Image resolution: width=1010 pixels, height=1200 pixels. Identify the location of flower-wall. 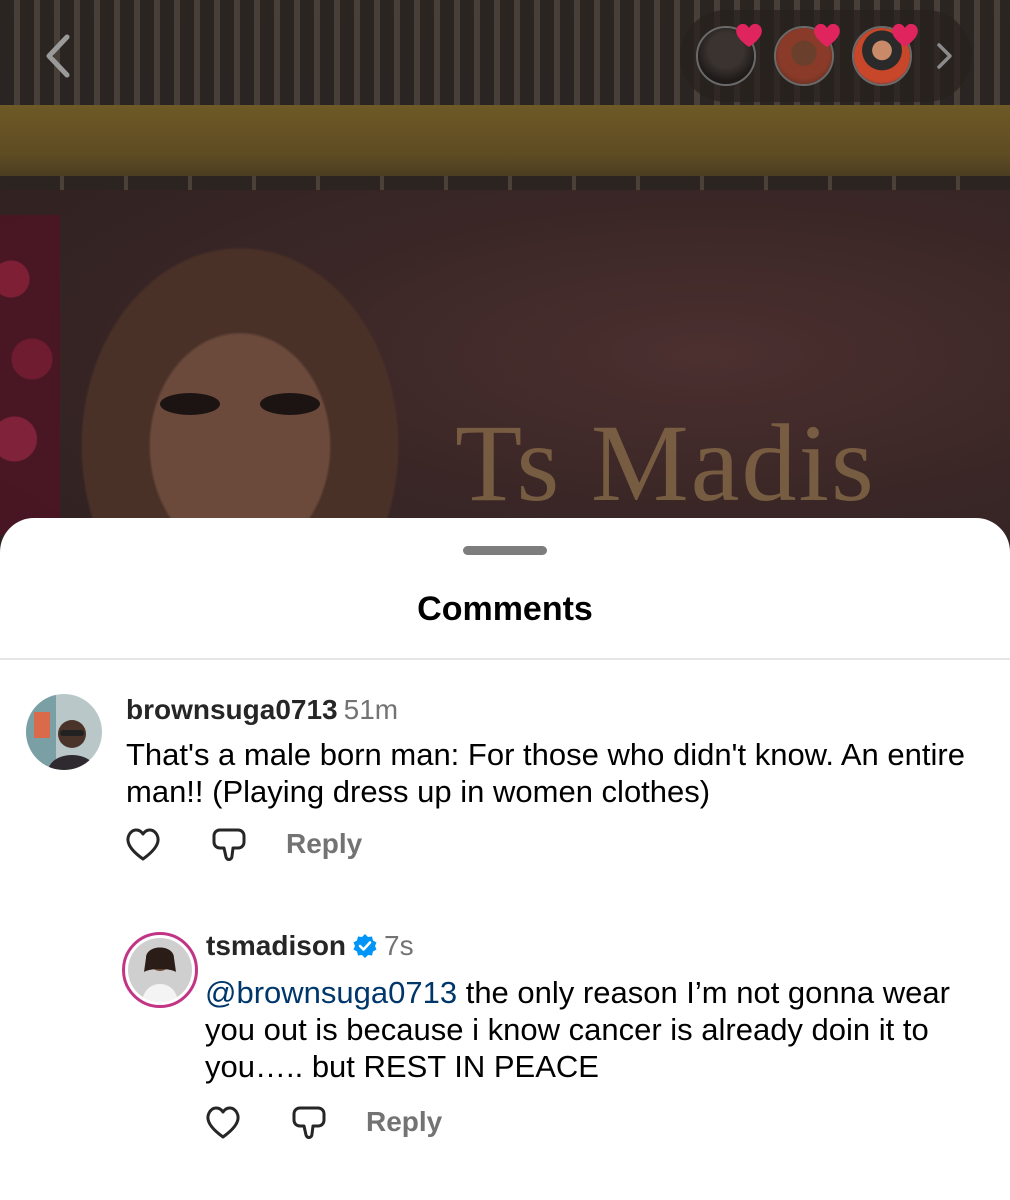
(30, 375).